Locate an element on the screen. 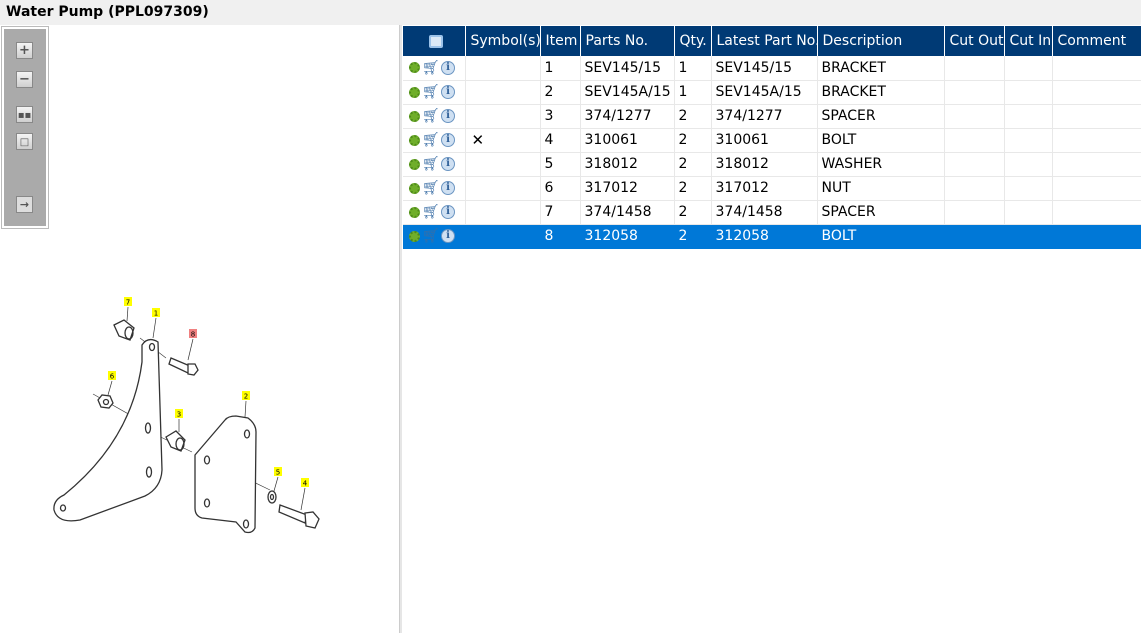 The image size is (1141, 633). diagram-toolbar: + − ▪▪ □ → is located at coordinates (25, 127).